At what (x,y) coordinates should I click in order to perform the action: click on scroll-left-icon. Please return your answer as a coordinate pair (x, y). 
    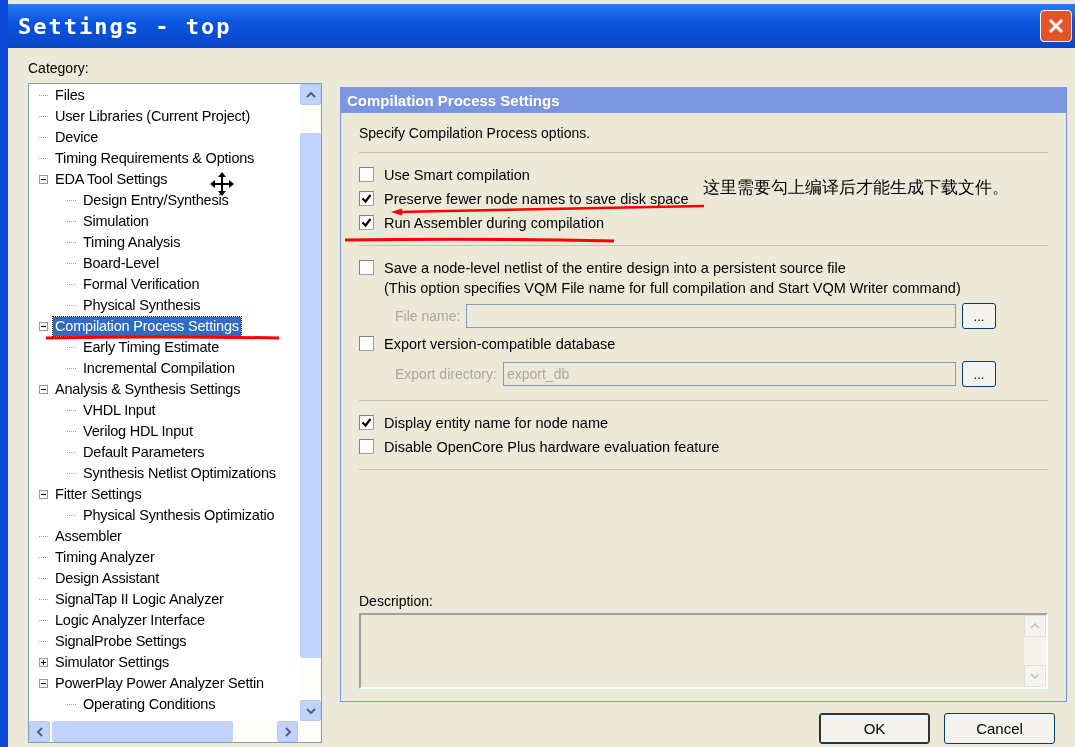
    Looking at the image, I should click on (39, 731).